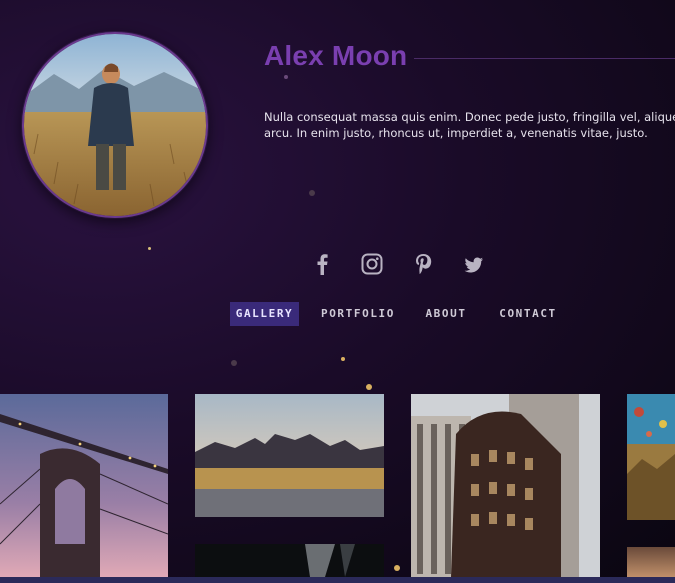 This screenshot has height=583, width=675. Describe the element at coordinates (289, 560) in the screenshot. I see `gallery-image-dark-tunnel` at that location.